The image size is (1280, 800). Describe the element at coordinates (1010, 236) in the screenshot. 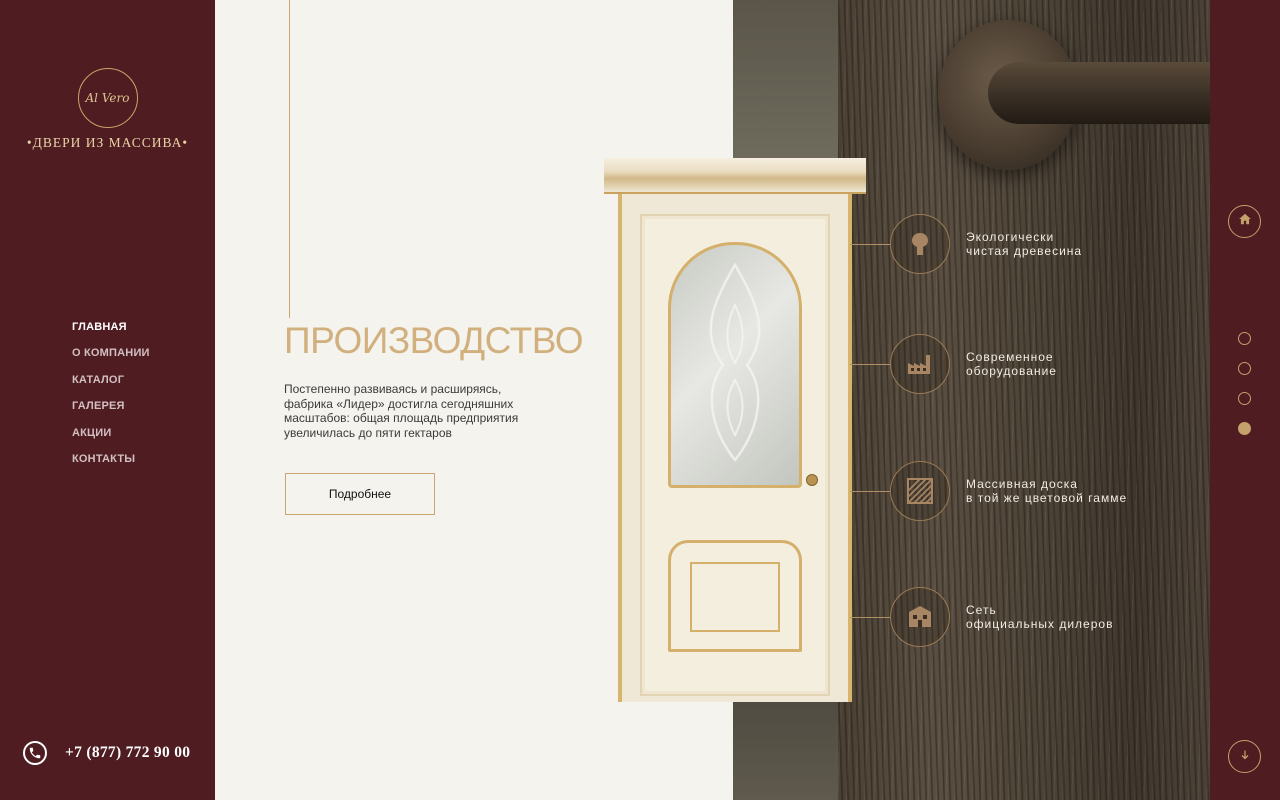

I see `feature-title: Экологически` at that location.